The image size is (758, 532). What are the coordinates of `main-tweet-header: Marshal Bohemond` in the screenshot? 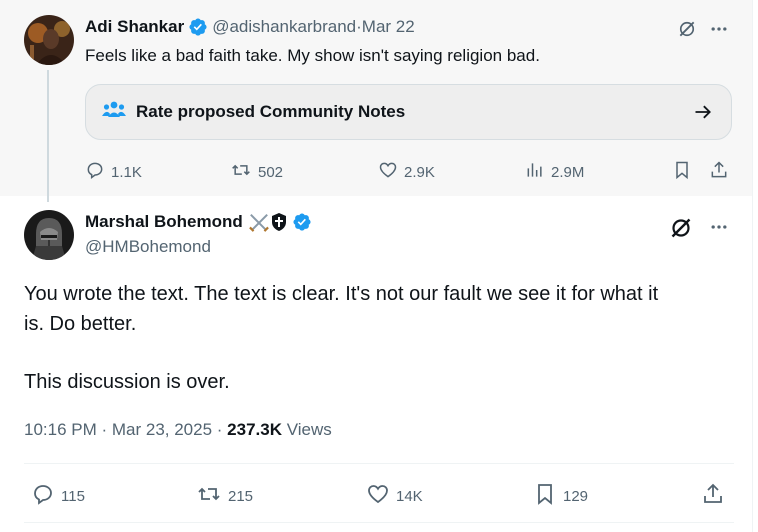 It's located at (200, 222).